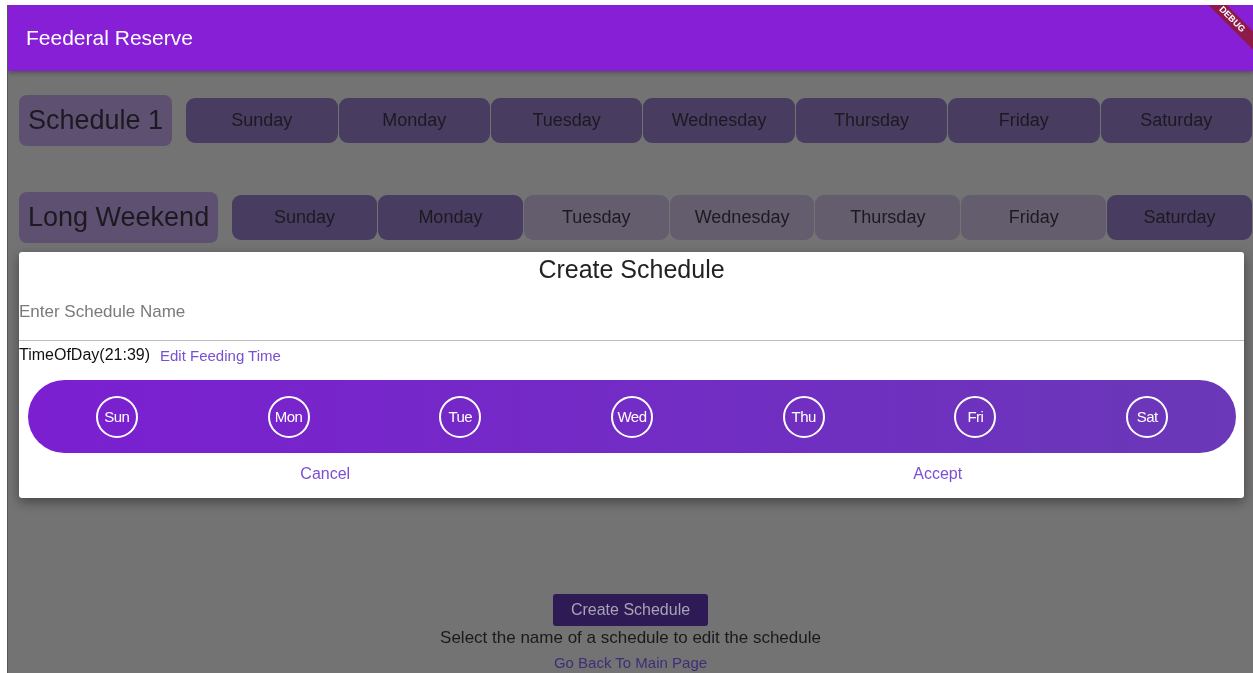  I want to click on day-toggle: Thu, so click(803, 416).